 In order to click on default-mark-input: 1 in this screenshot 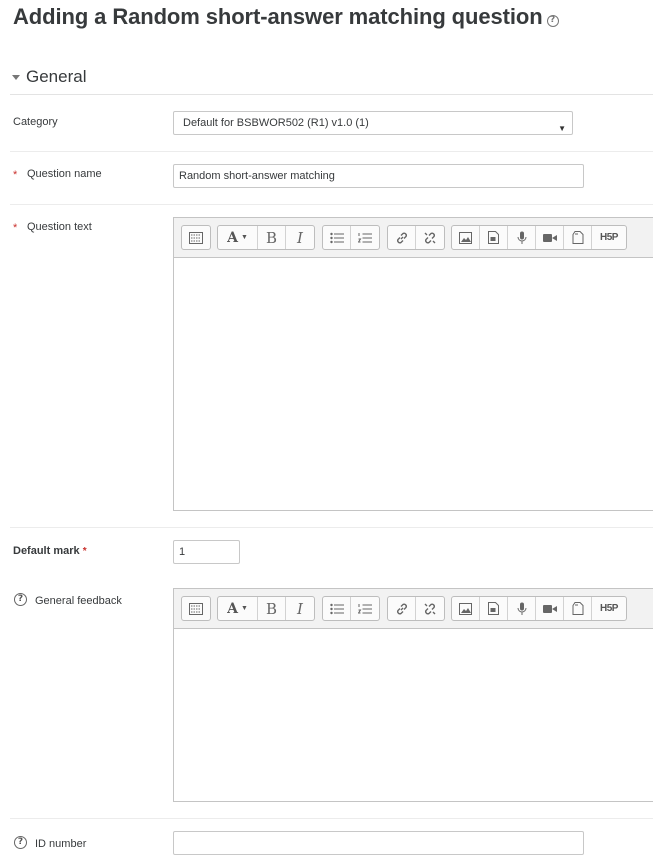, I will do `click(206, 552)`.